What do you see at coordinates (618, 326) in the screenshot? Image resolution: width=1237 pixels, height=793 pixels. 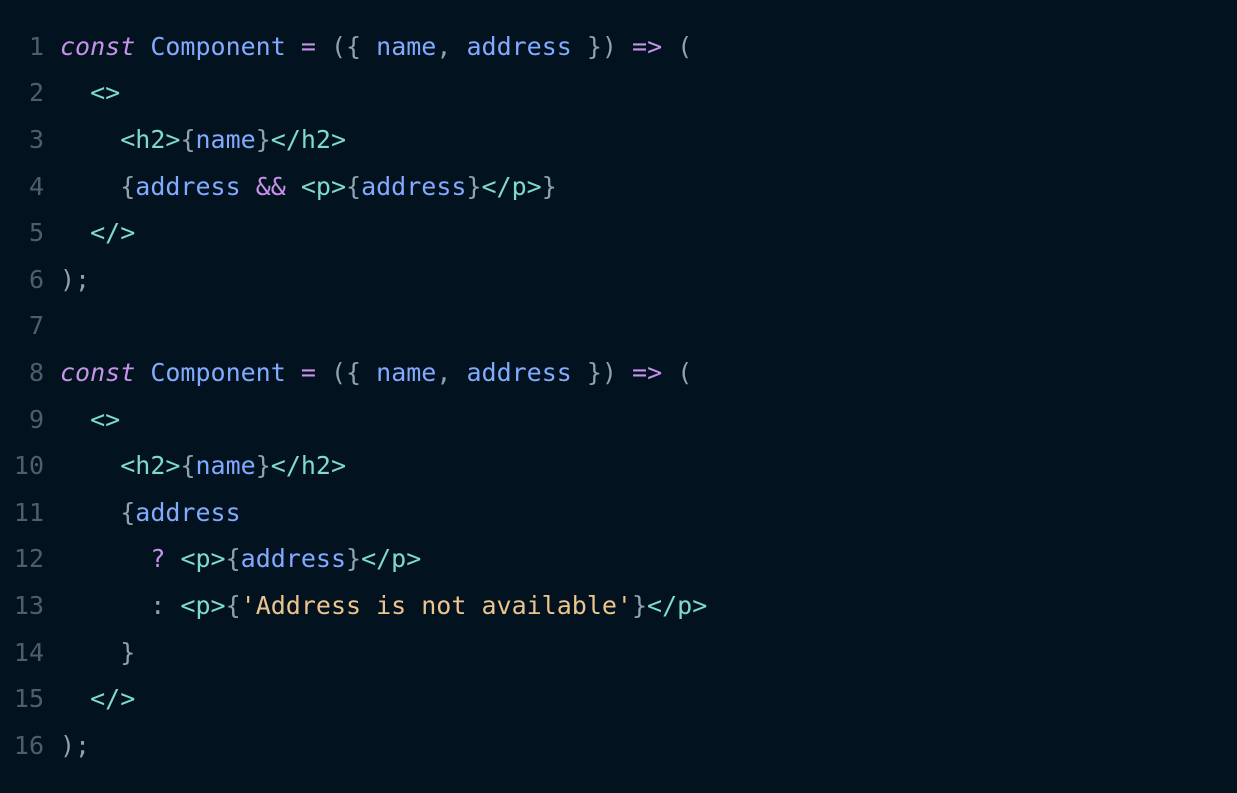 I see `code-line: 7` at bounding box center [618, 326].